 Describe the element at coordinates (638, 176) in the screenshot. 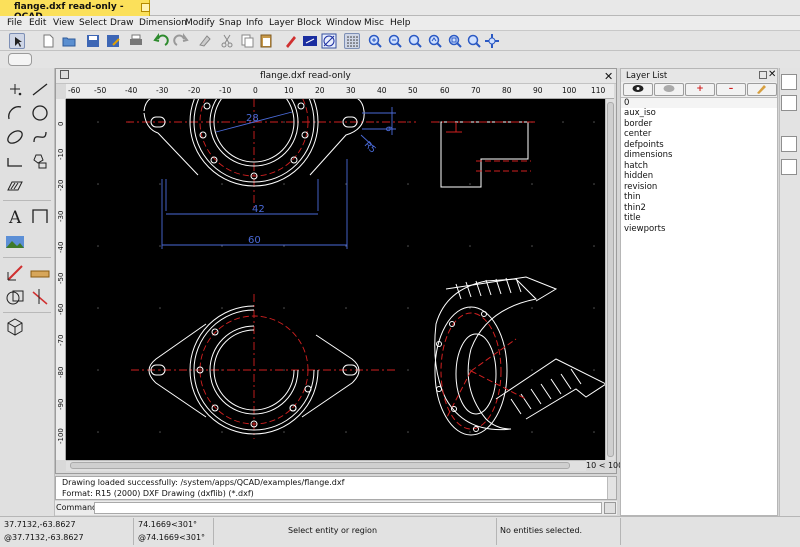

I see `layer-item: hidden` at that location.